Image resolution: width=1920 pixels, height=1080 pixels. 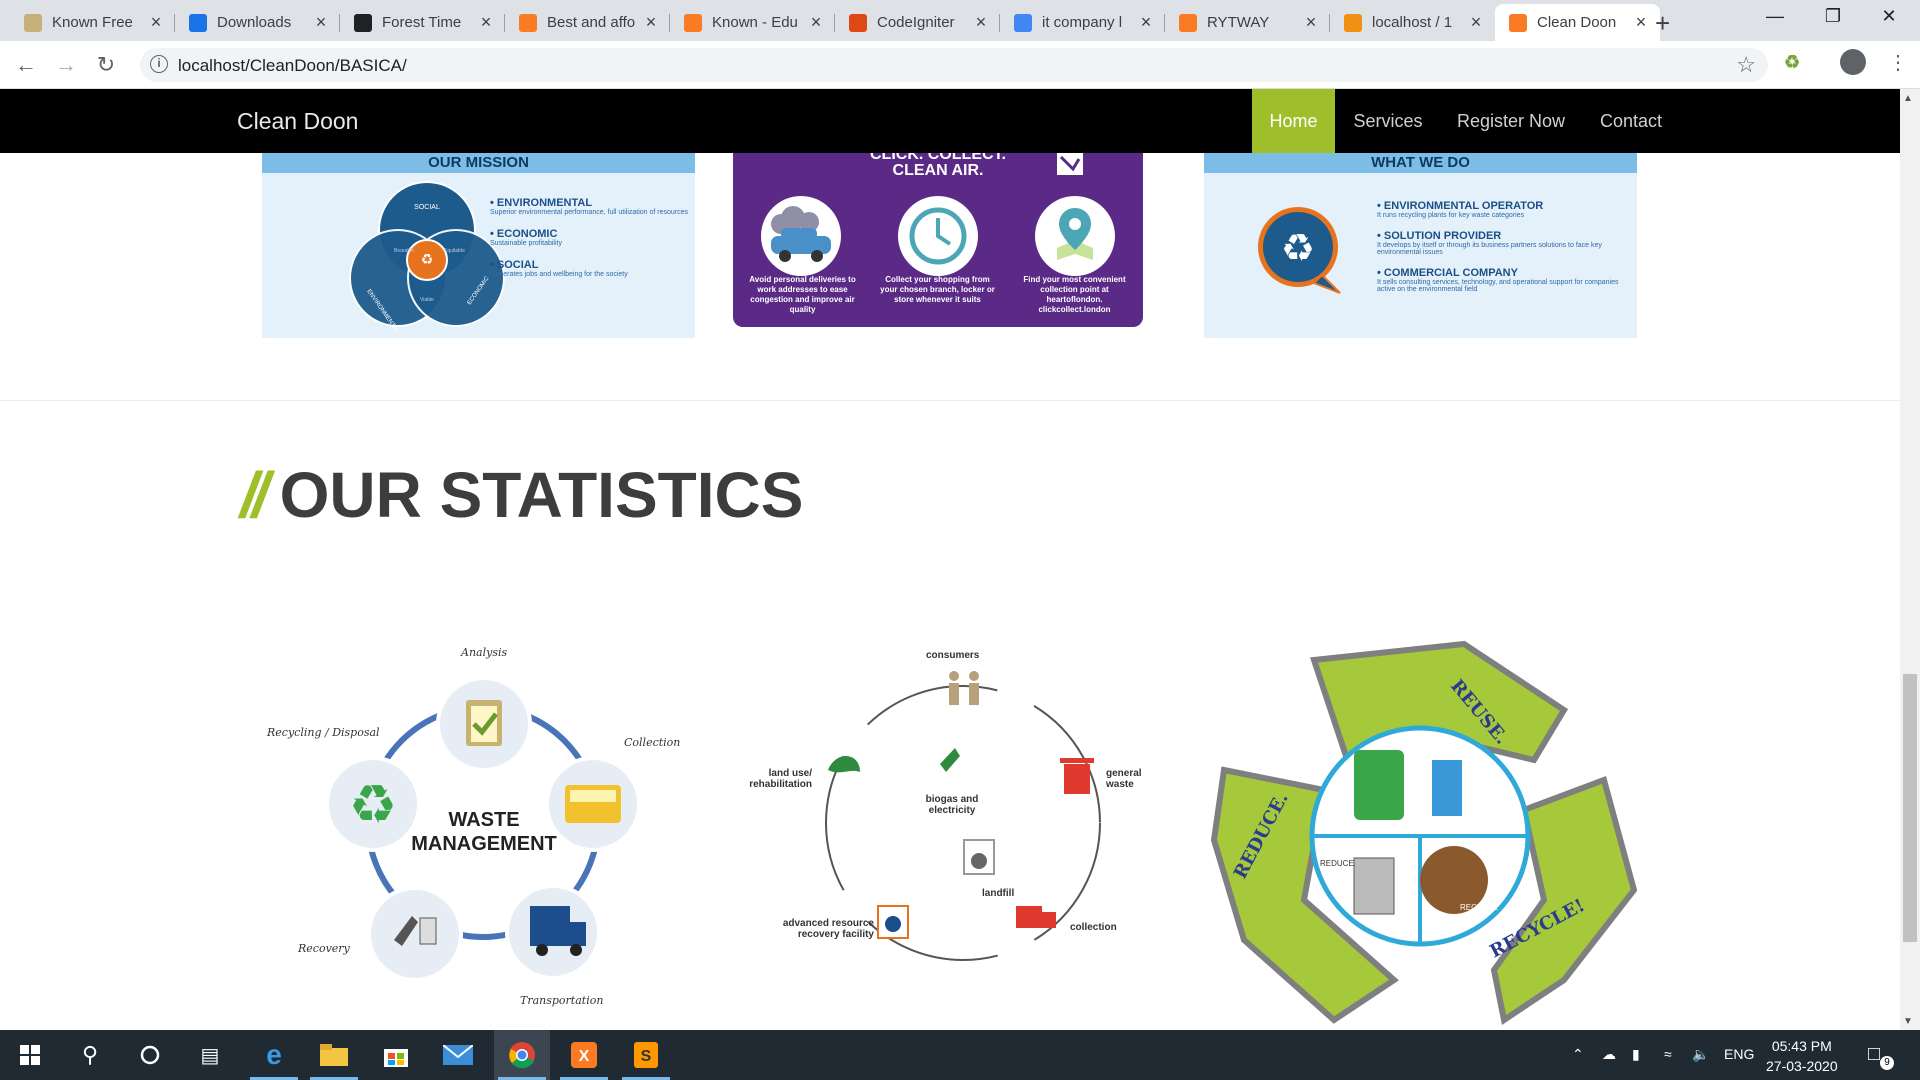 What do you see at coordinates (1479, 907) in the screenshot?
I see `recycle-inner-label-recycle: RECYCLE` at bounding box center [1479, 907].